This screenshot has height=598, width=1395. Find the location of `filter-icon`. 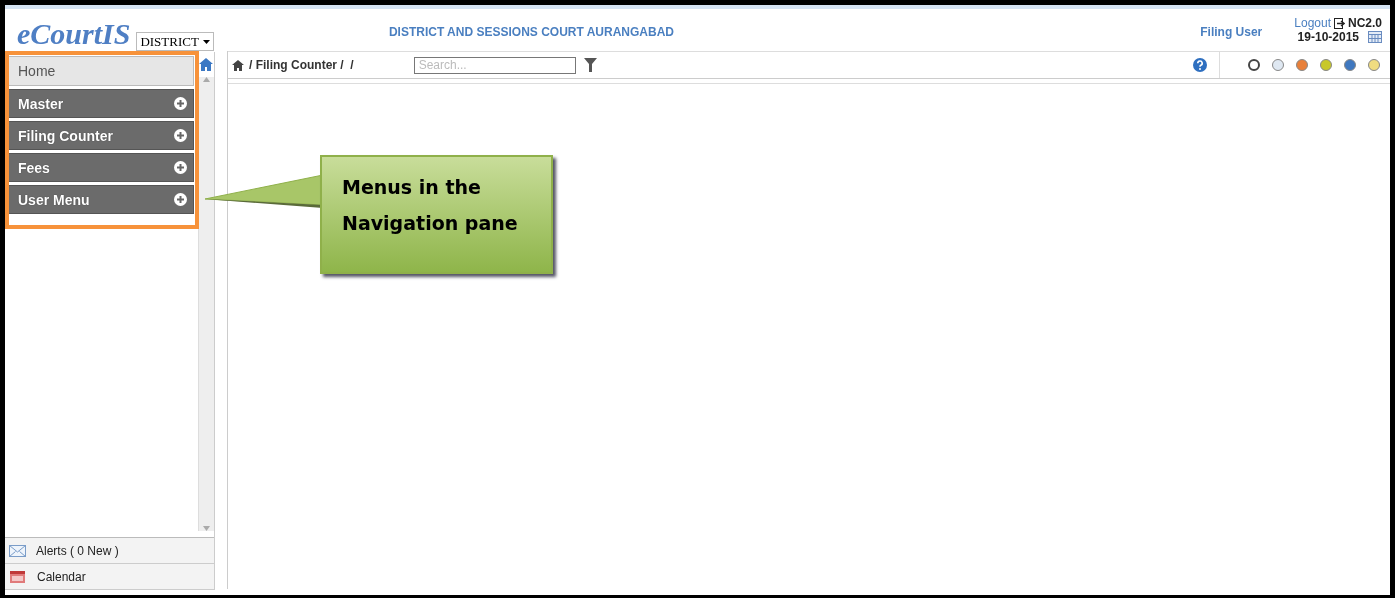

filter-icon is located at coordinates (590, 65).